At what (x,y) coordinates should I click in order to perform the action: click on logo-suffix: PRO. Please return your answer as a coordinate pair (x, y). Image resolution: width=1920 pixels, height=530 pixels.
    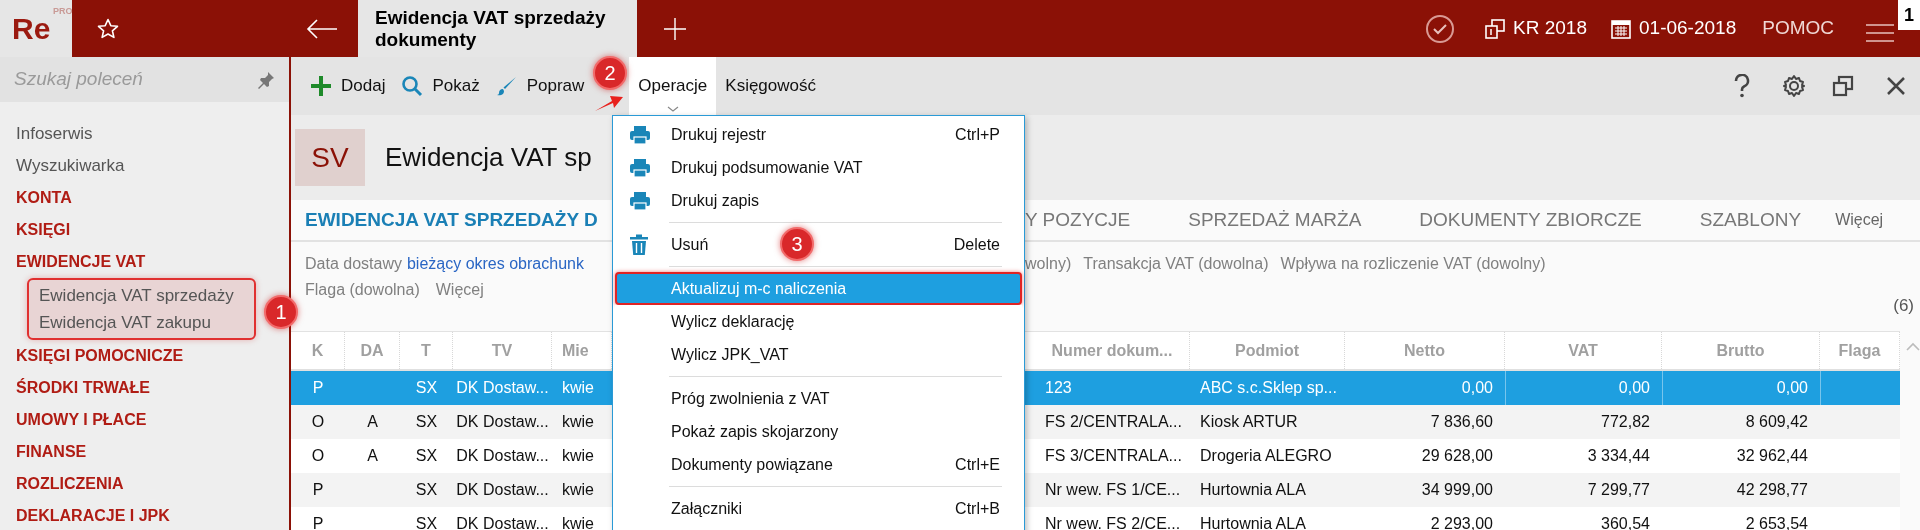
    Looking at the image, I should click on (63, 11).